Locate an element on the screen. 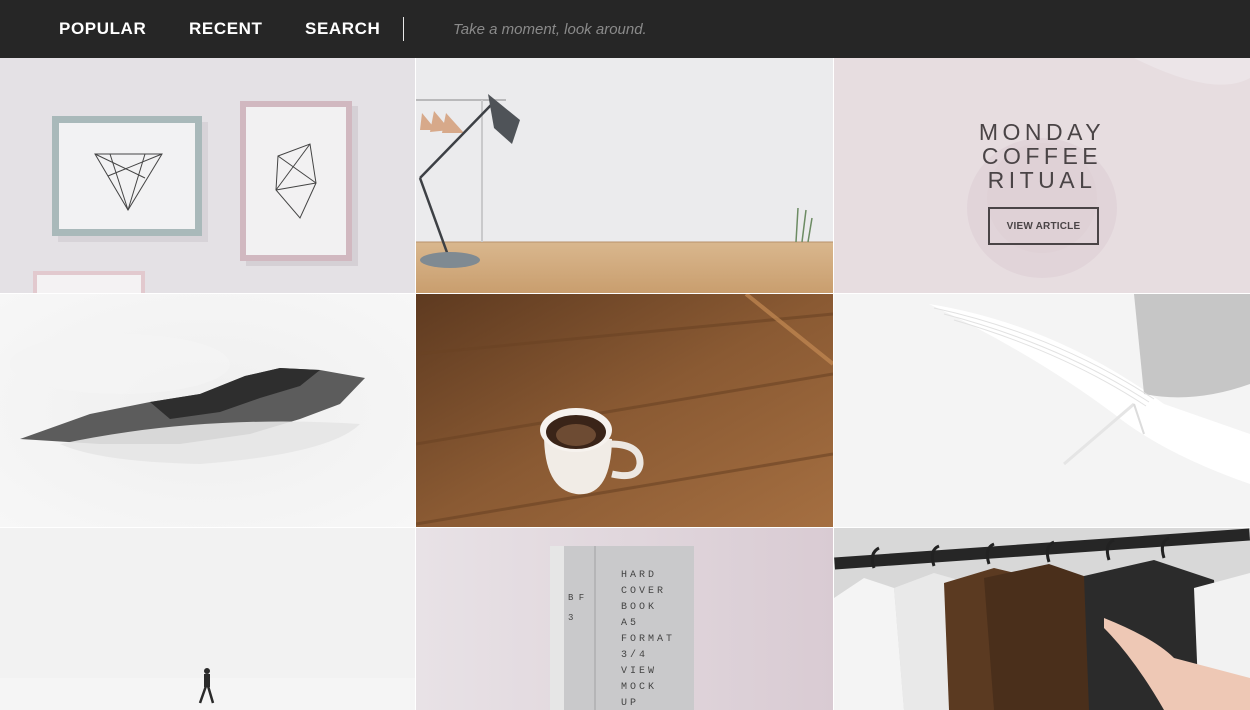 The height and width of the screenshot is (710, 1250). book-spine-text: B F 3 is located at coordinates (576, 608).